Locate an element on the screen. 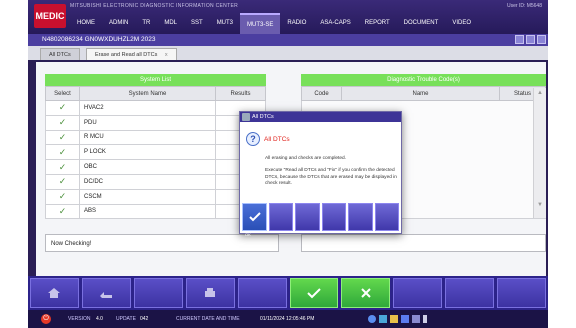 This screenshot has height=328, width=576. tab-all-dtcs: All DTCs is located at coordinates (60, 54).